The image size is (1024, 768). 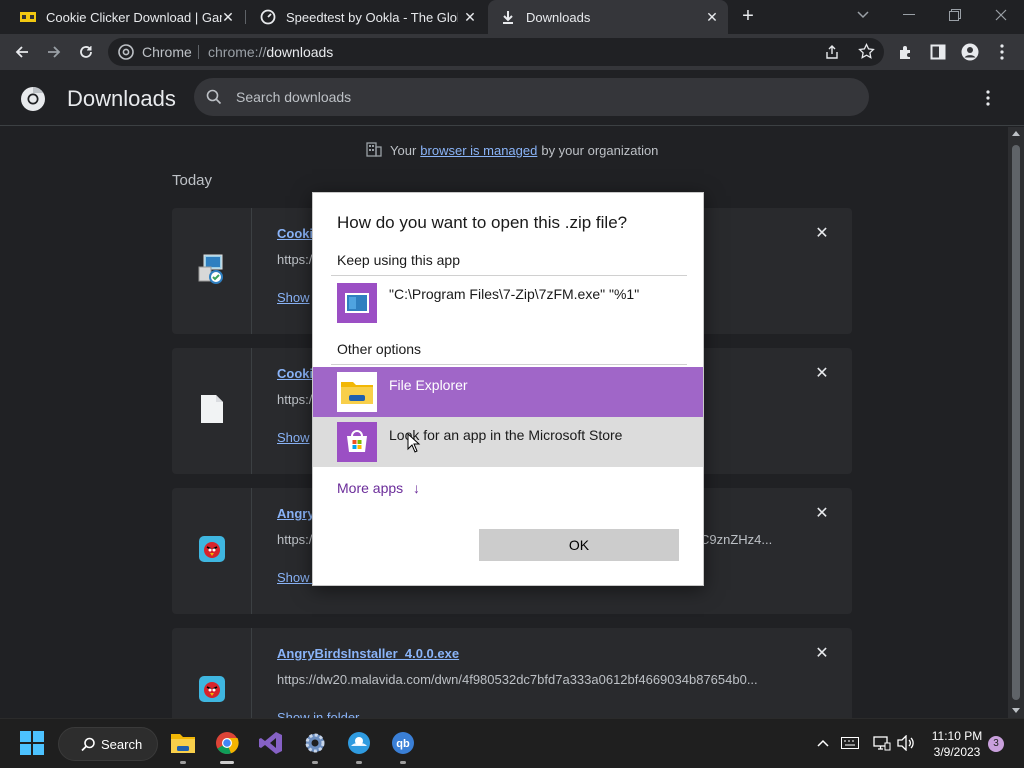 I want to click on tab-title: Speedtest by Ookla - The Global, so click(x=372, y=17).